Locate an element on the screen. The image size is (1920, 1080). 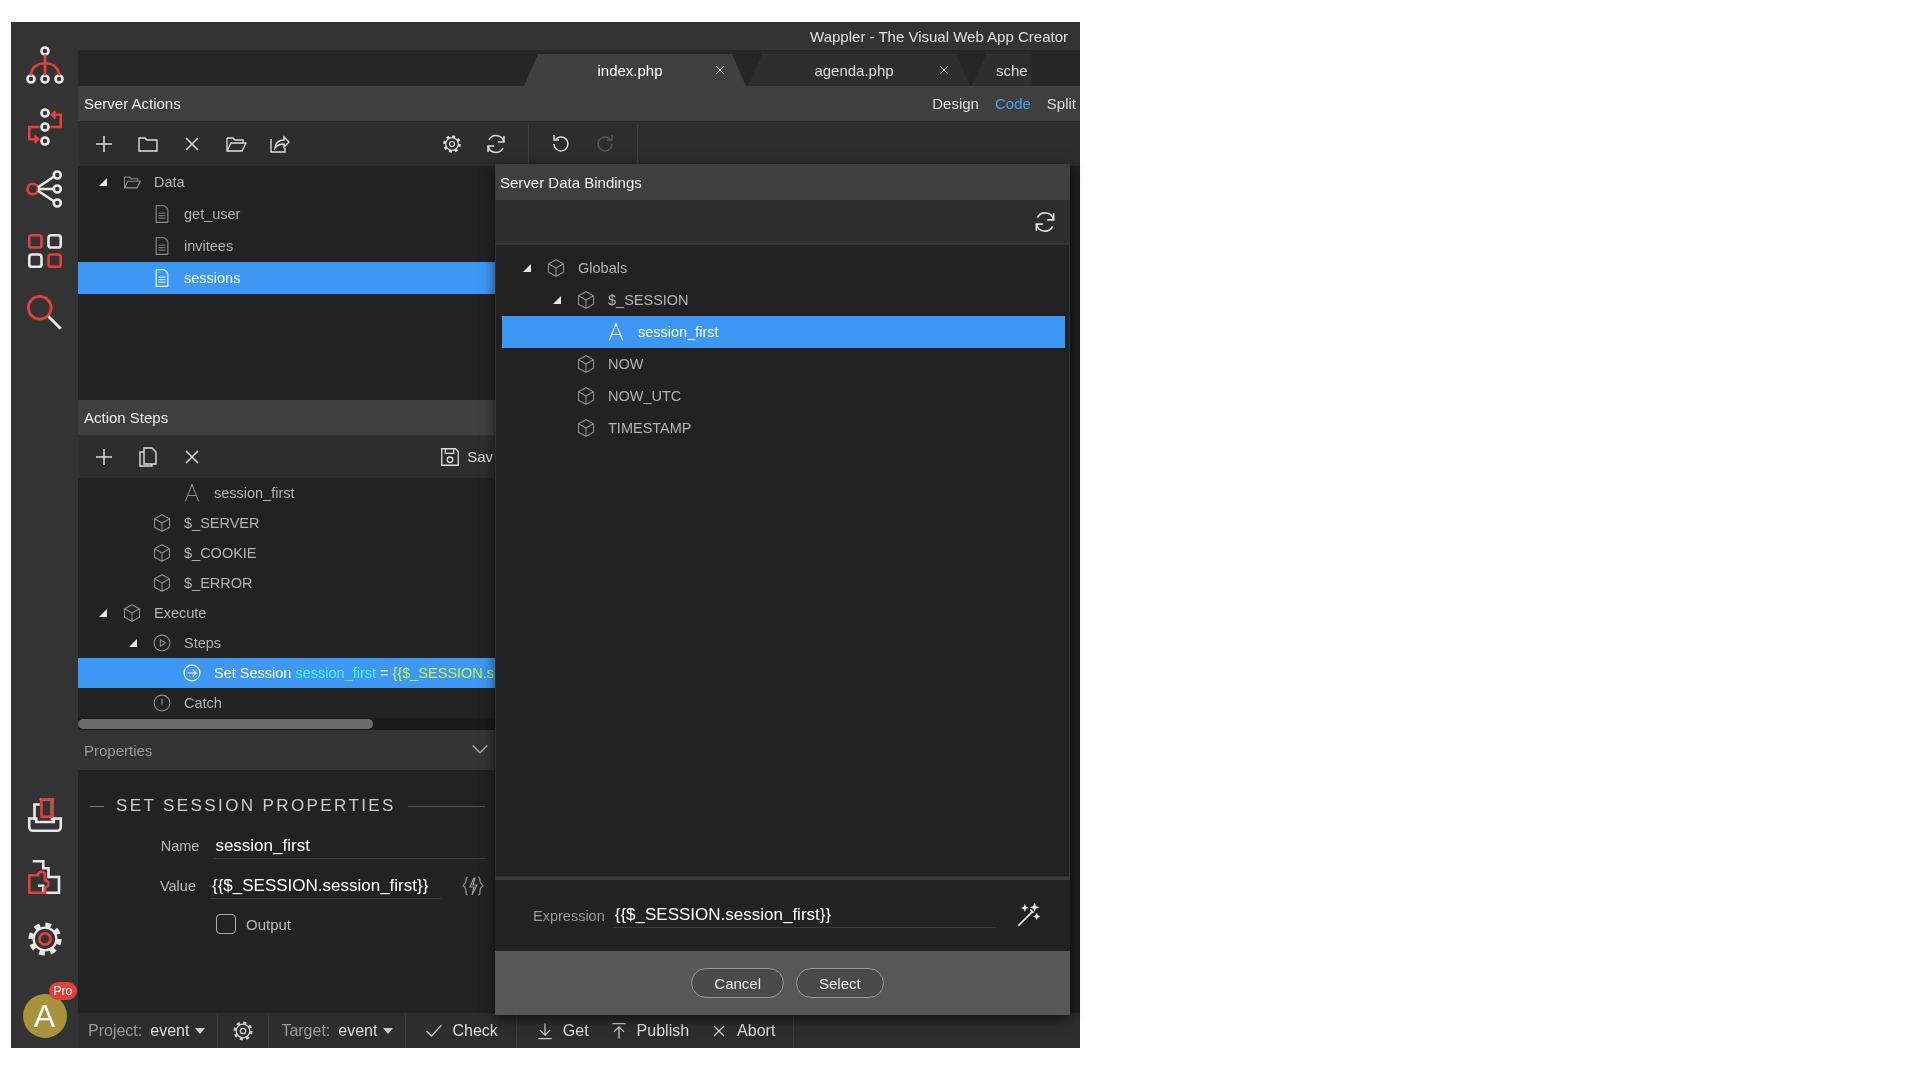
scrollbar-thumb is located at coordinates (225, 724).